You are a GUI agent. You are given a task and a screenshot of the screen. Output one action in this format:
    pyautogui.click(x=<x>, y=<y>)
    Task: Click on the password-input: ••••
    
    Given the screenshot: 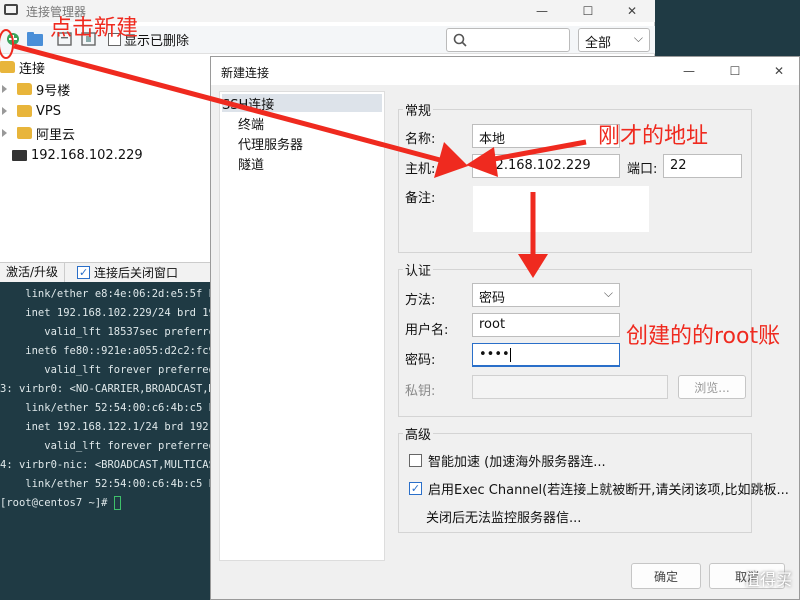 What is the action you would take?
    pyautogui.click(x=546, y=355)
    